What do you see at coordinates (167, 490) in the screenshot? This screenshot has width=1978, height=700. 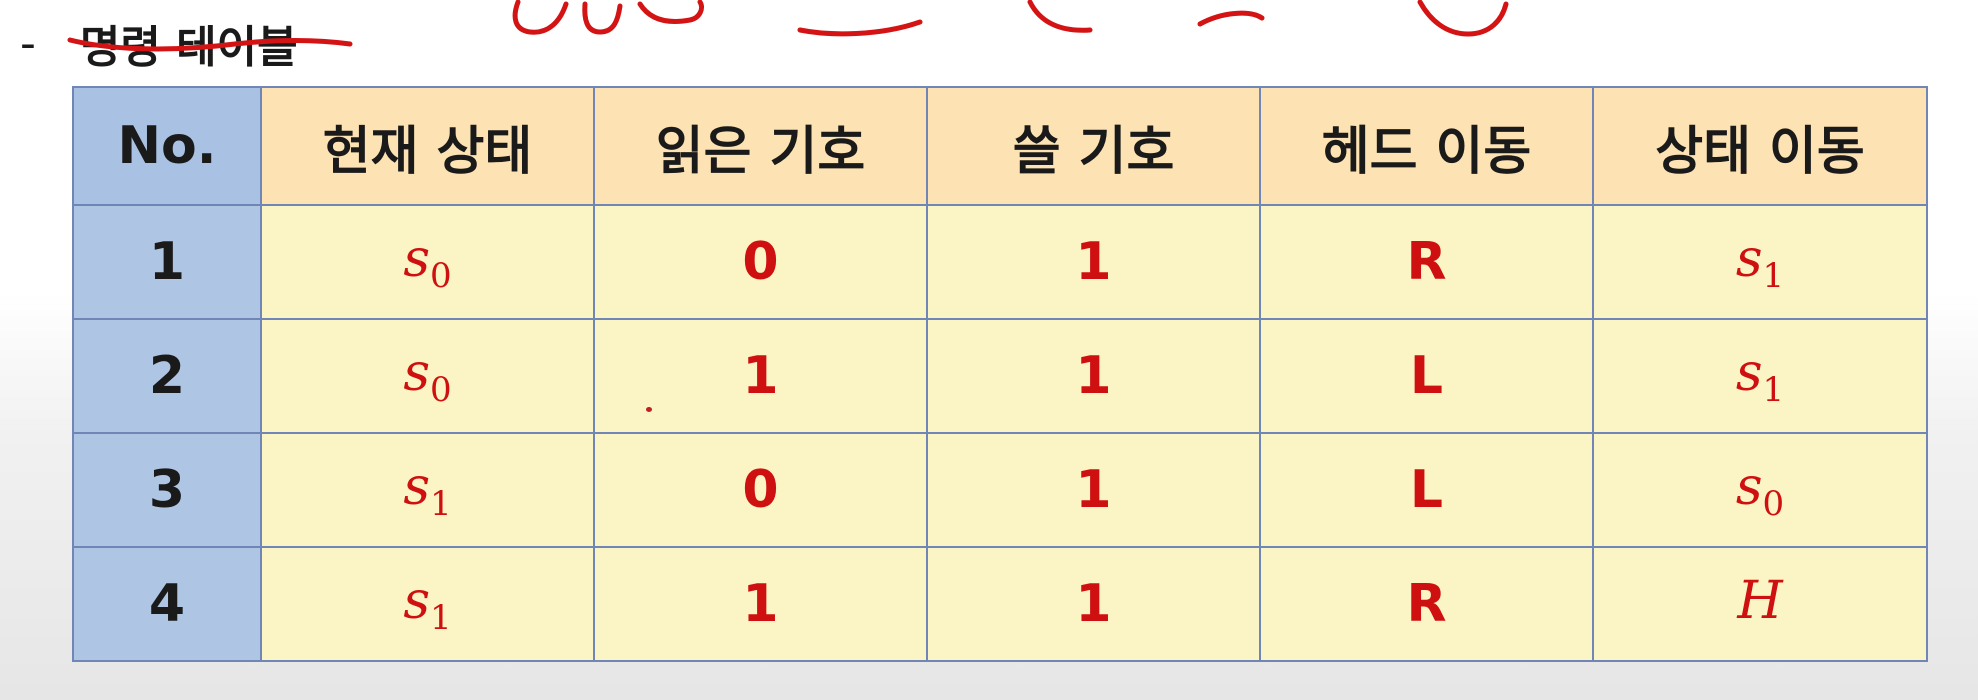 I see `row-number: 3` at bounding box center [167, 490].